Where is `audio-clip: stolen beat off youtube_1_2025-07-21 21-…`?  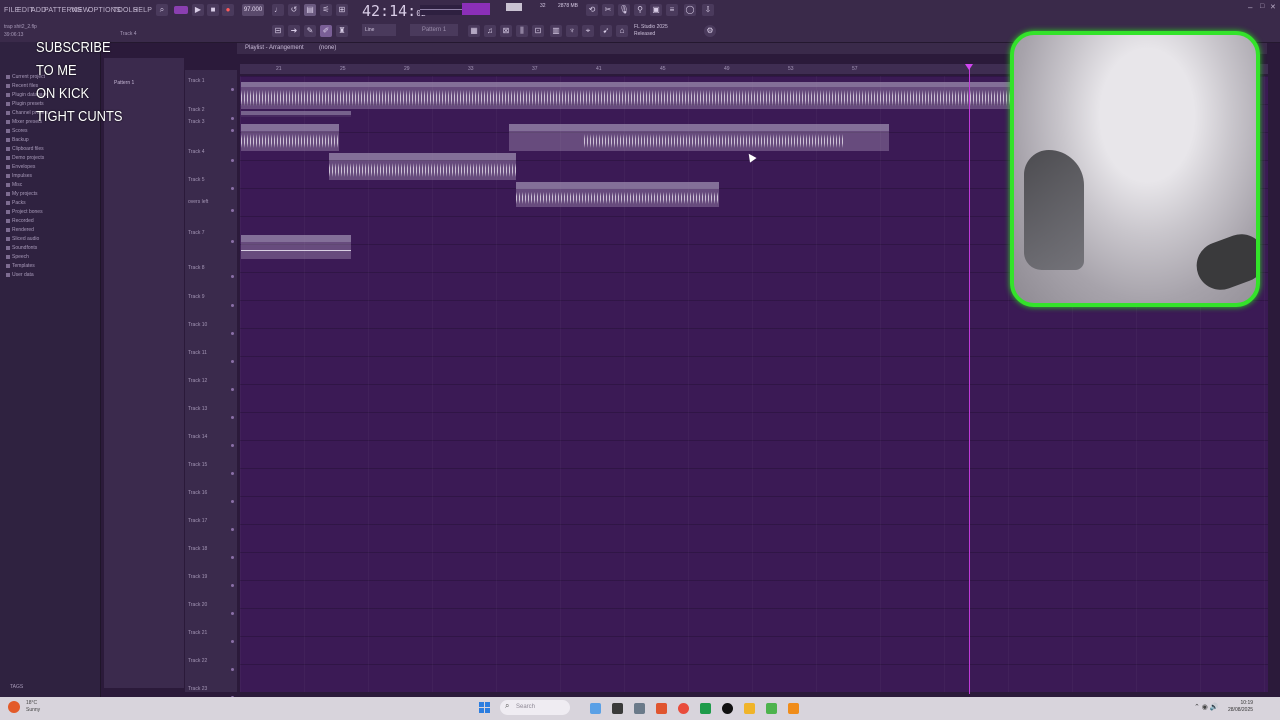 audio-clip: stolen beat off youtube_1_2025-07-21 21-… is located at coordinates (422, 166).